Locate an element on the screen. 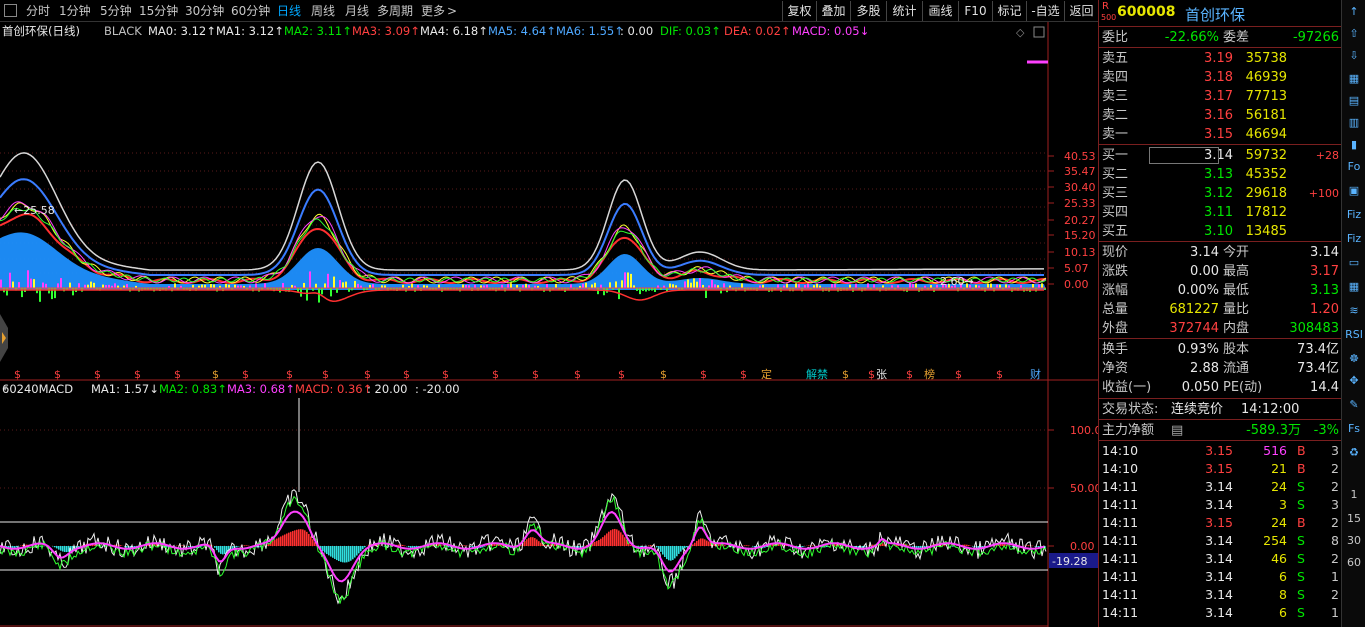  indicator-value: DIF: 0.03↑ is located at coordinates (690, 31).